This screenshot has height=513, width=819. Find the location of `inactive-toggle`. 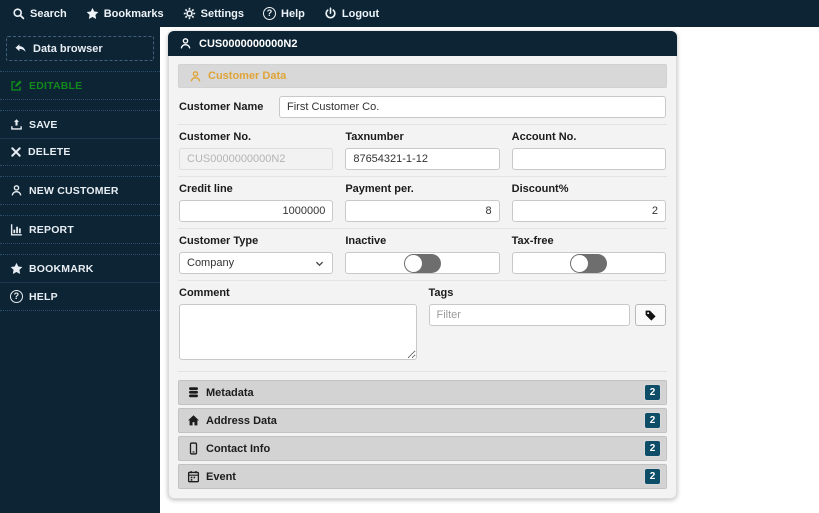

inactive-toggle is located at coordinates (422, 263).